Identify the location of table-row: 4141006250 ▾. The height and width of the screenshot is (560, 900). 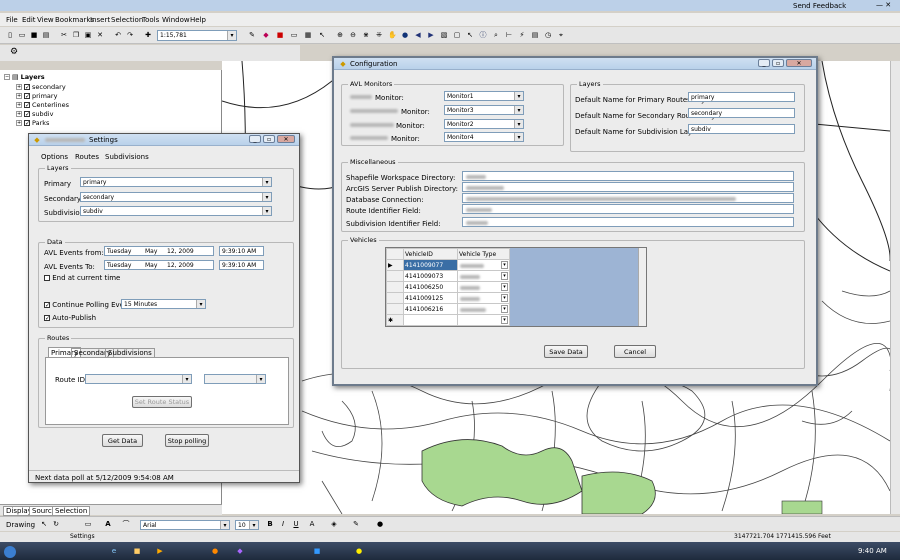
(448, 287).